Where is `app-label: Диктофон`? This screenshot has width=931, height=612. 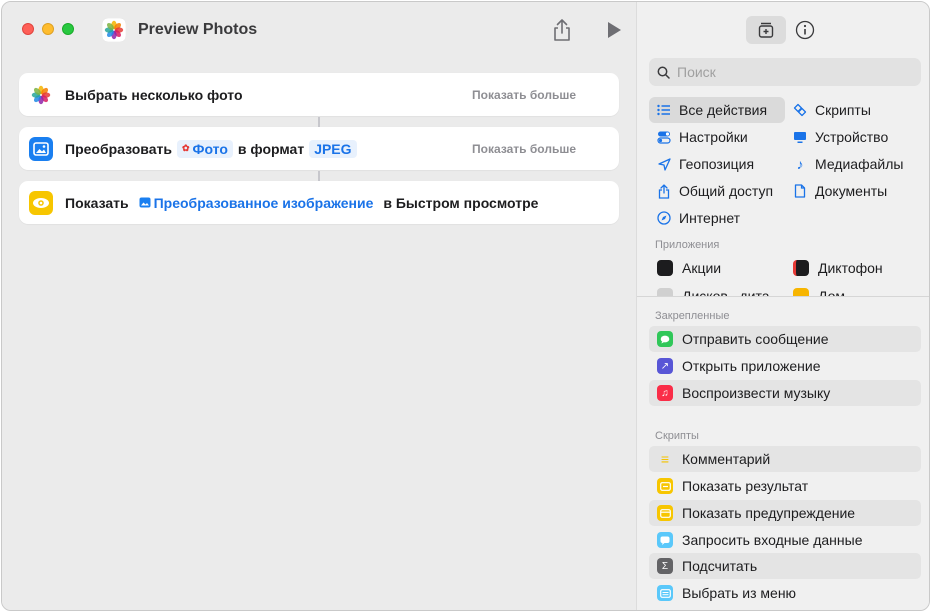 app-label: Диктофон is located at coordinates (850, 268).